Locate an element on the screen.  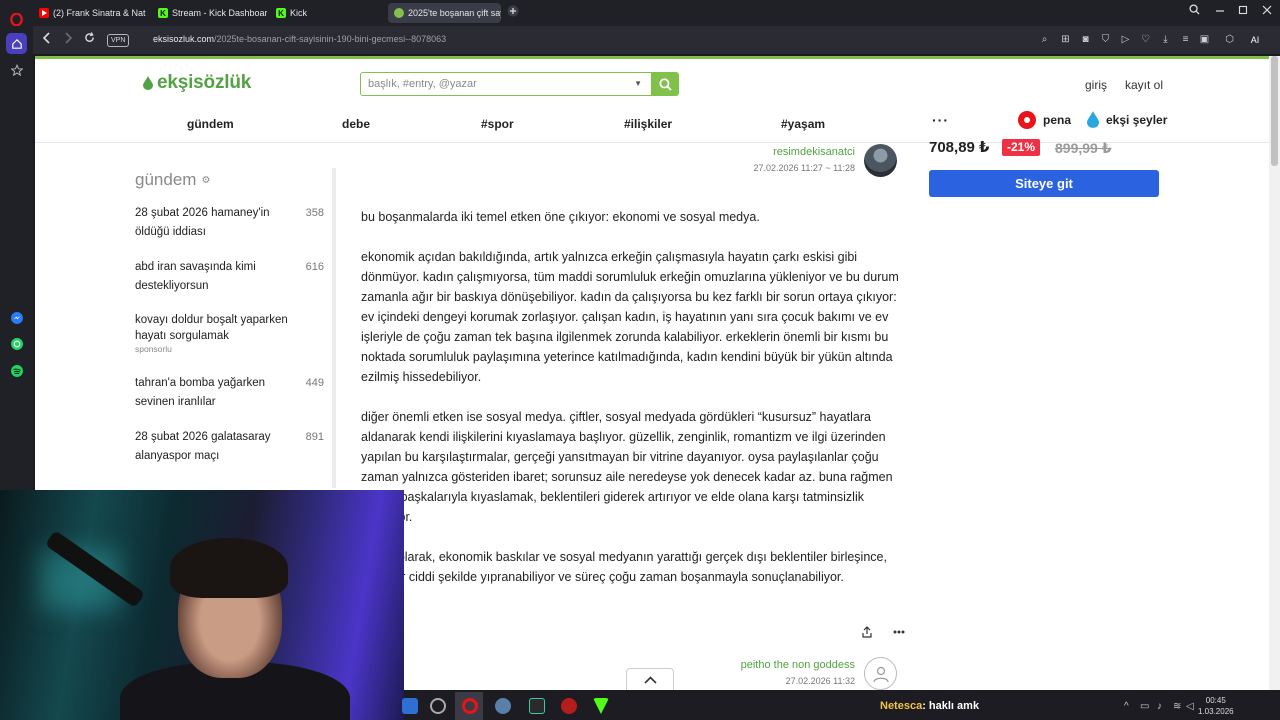
gundem-title-text: gündem is located at coordinates (166, 179).